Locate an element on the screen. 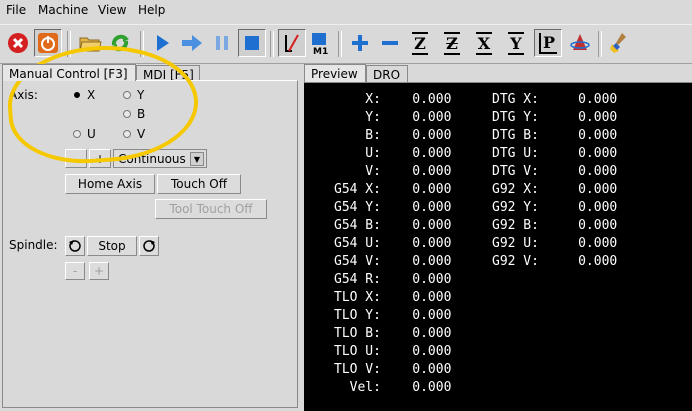  axis-radio-y: Y is located at coordinates (133, 95).